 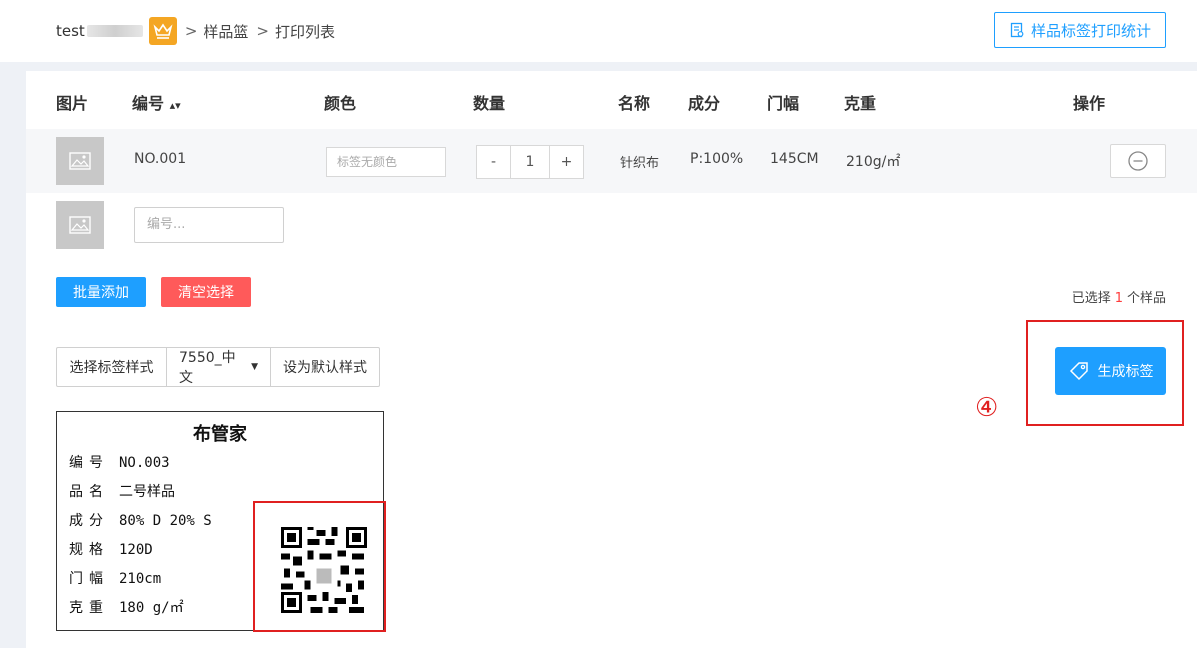 What do you see at coordinates (254, 367) in the screenshot?
I see `caret-down-icon: ▼` at bounding box center [254, 367].